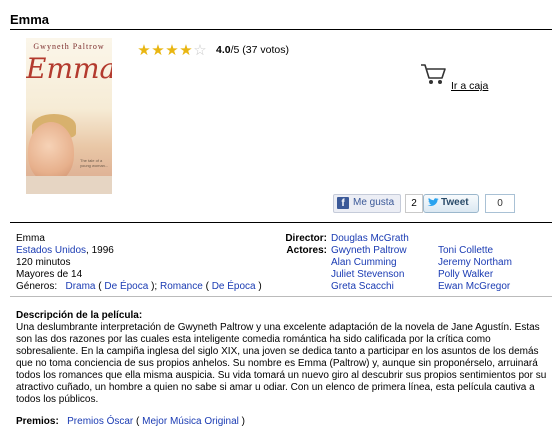 The image size is (560, 442). What do you see at coordinates (69, 185) in the screenshot?
I see `poster-dress` at bounding box center [69, 185].